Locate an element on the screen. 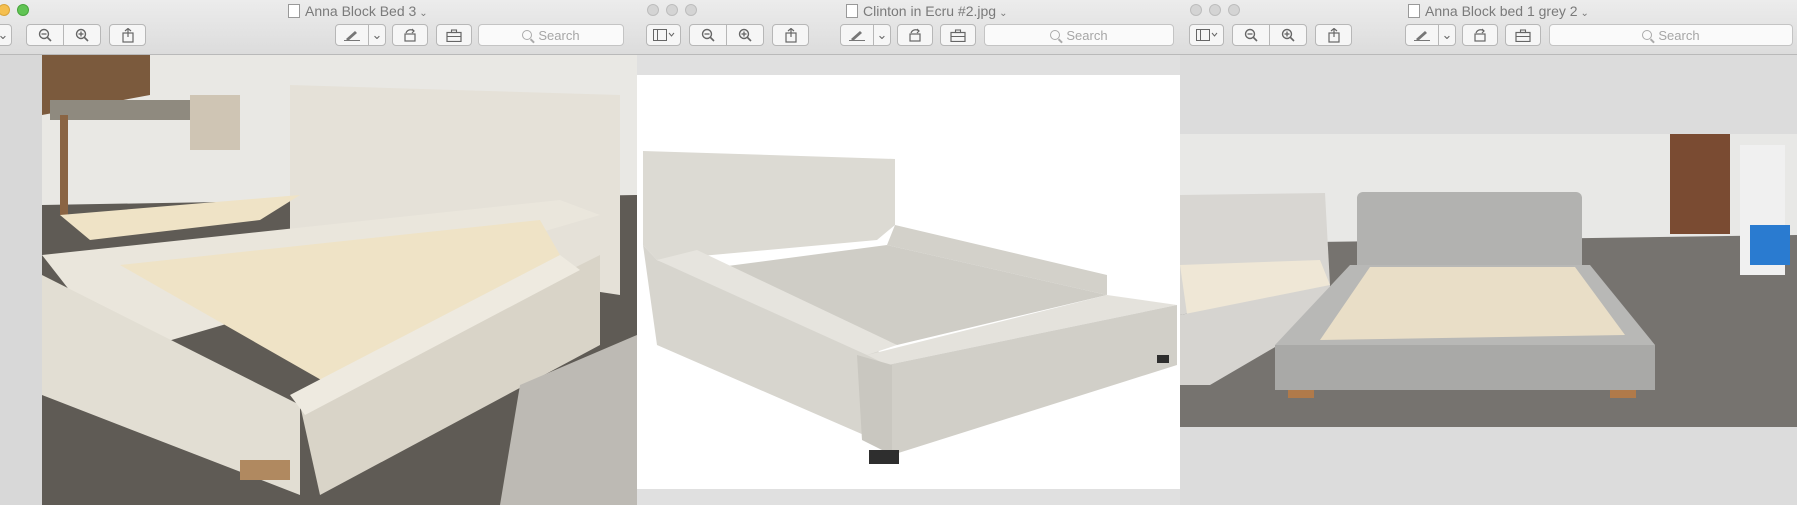 The image size is (1797, 505). window-1-title-text: Anna Block Bed 3 is located at coordinates (361, 11).